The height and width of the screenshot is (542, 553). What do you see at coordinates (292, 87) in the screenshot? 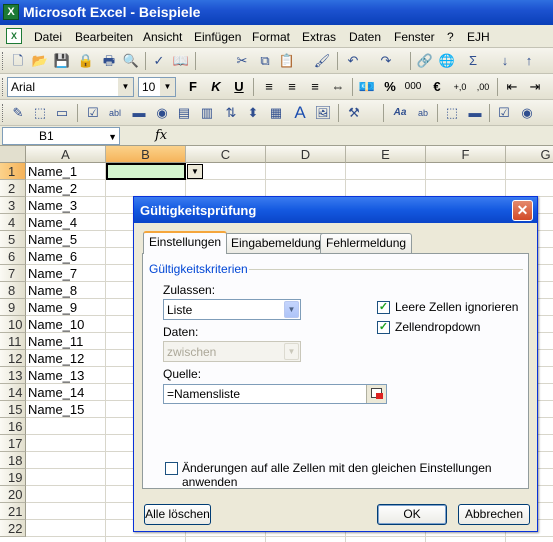
I see `align-center-icon: ≡` at bounding box center [292, 87].